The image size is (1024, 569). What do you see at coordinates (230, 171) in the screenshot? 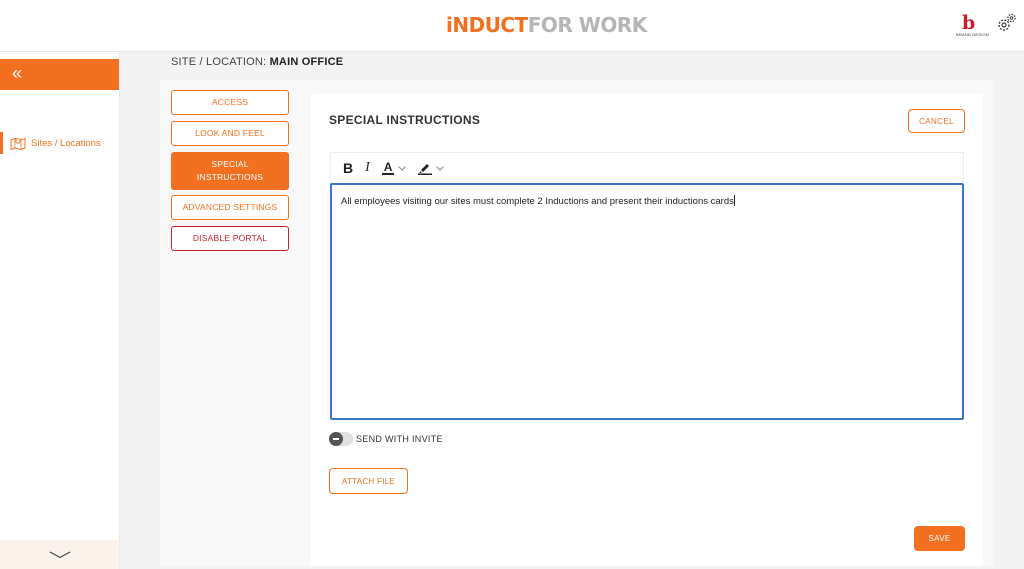
I see `tab-special-instructions: SPECIAL INSTRUCTIONS` at bounding box center [230, 171].